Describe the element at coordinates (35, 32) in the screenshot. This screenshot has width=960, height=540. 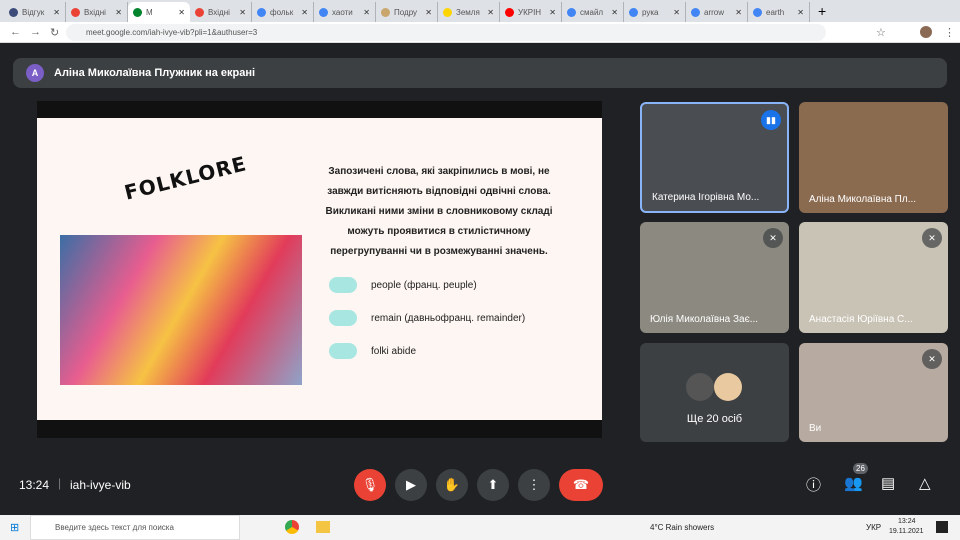
I see `forward-icon: →` at that location.